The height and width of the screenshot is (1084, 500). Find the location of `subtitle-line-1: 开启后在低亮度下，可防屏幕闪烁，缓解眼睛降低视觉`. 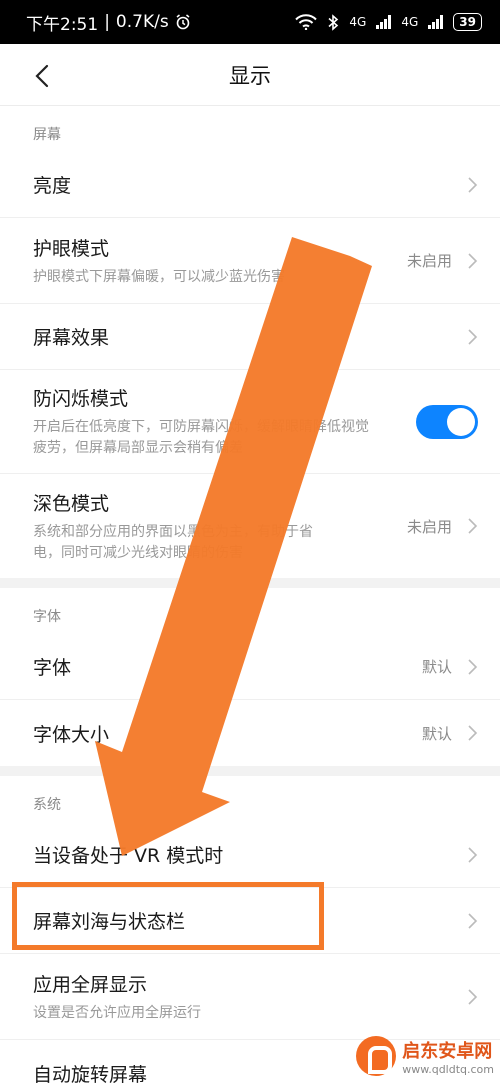

subtitle-line-1: 开启后在低亮度下，可防屏幕闪烁，缓解眼睛降低视觉 is located at coordinates (201, 427).